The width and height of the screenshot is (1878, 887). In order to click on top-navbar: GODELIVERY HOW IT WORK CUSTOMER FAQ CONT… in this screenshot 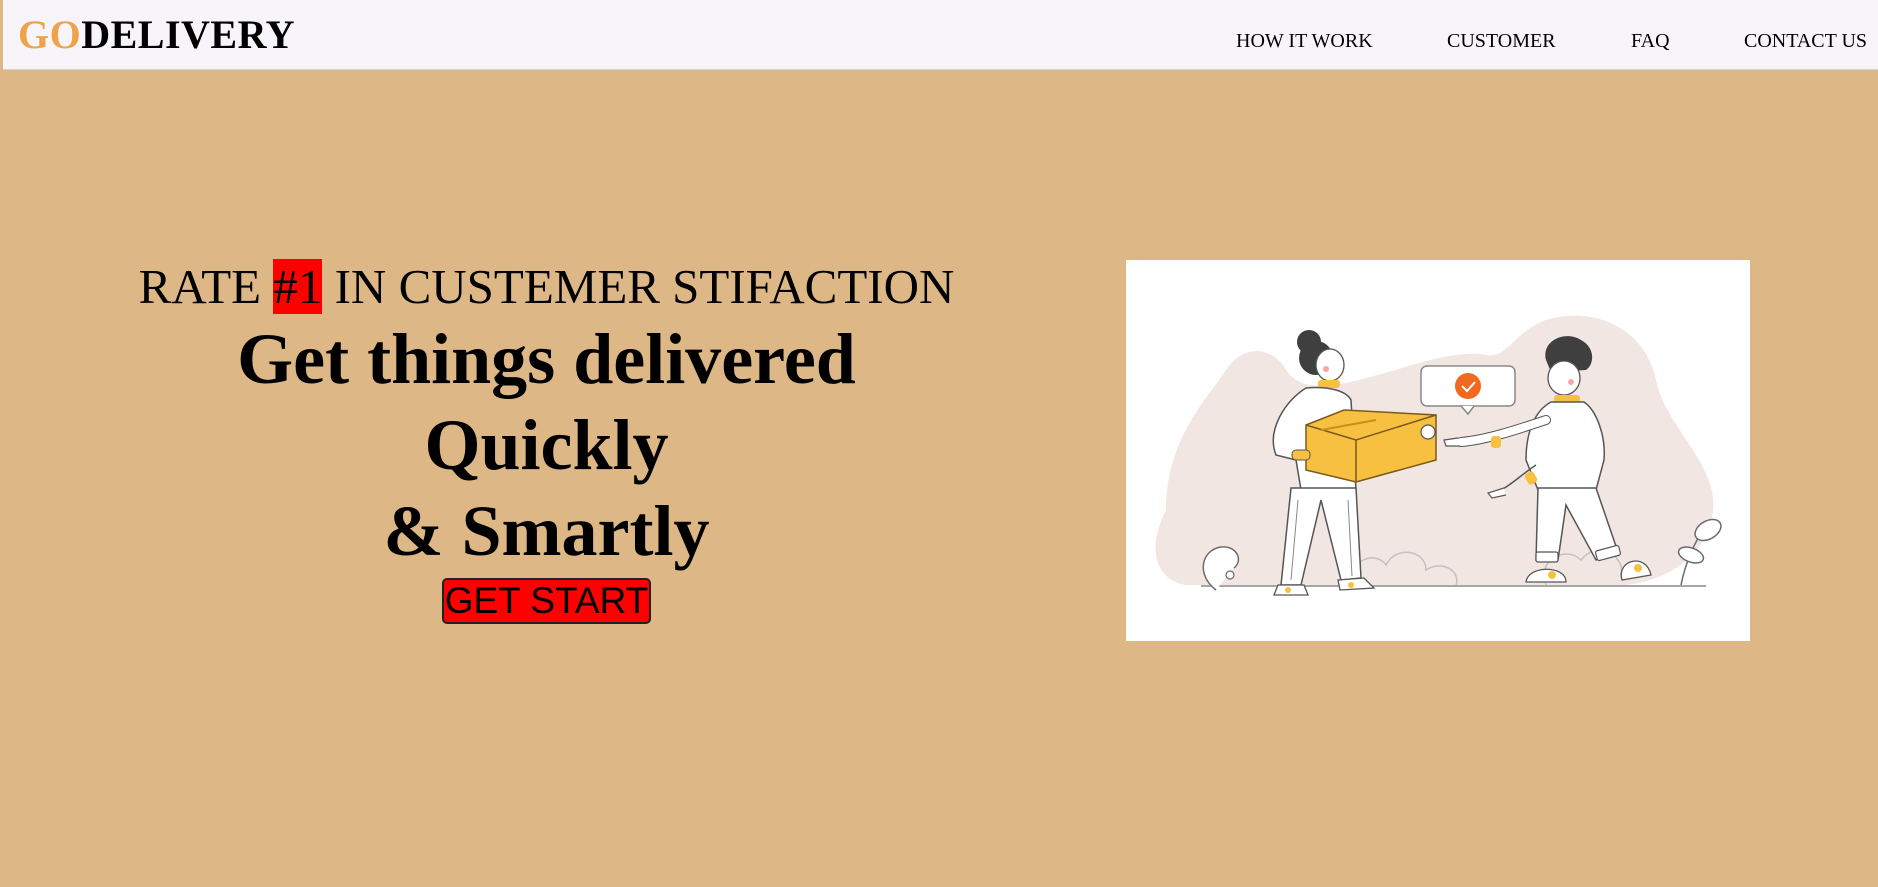, I will do `click(940, 35)`.